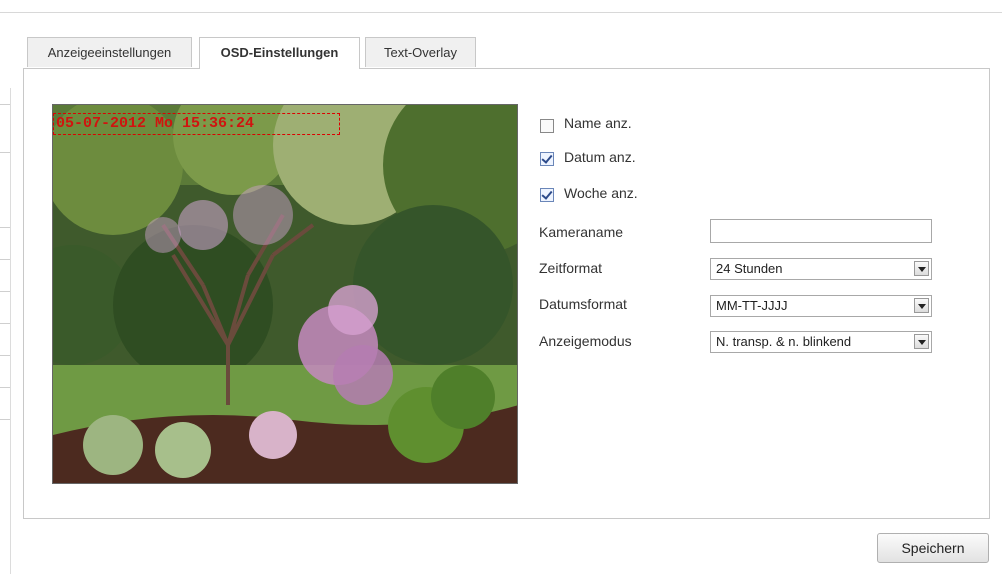  I want to click on show-name-label: Name anz., so click(598, 123).